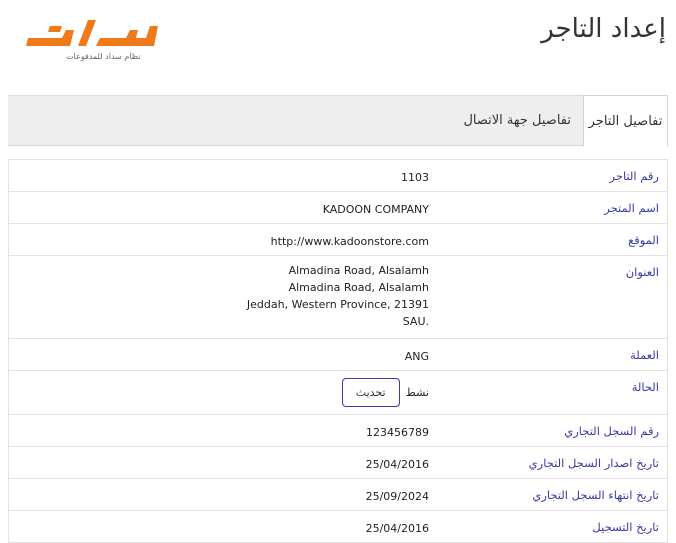 This screenshot has height=543, width=676. I want to click on status-group: نشط تحديث, so click(385, 392).